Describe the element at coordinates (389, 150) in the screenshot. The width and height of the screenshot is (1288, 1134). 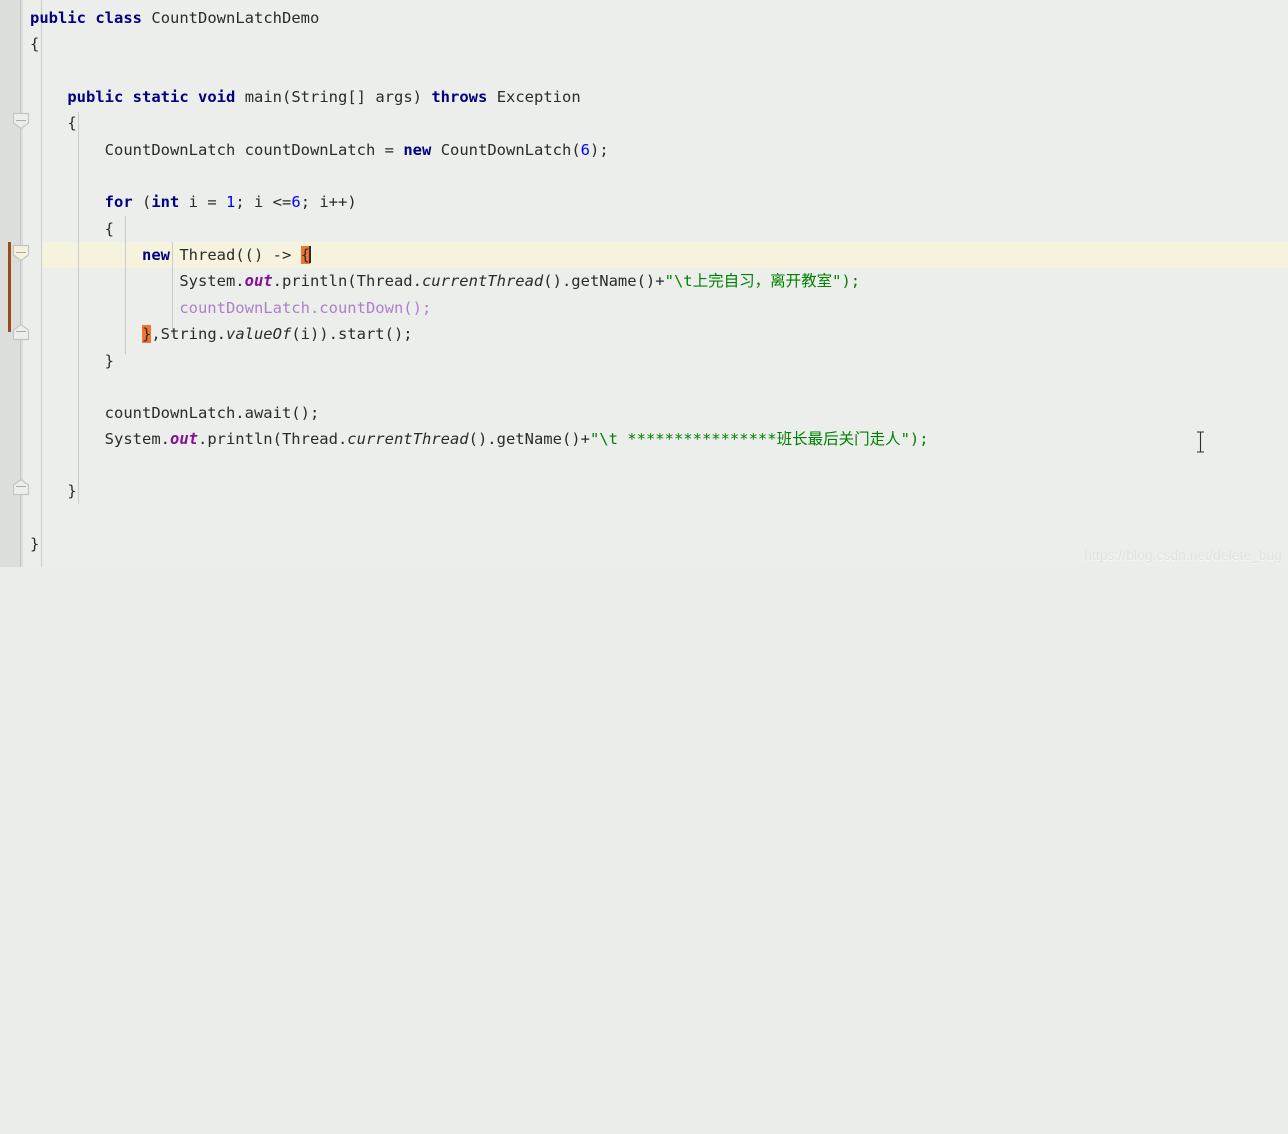
I see `assign-operator: =` at that location.